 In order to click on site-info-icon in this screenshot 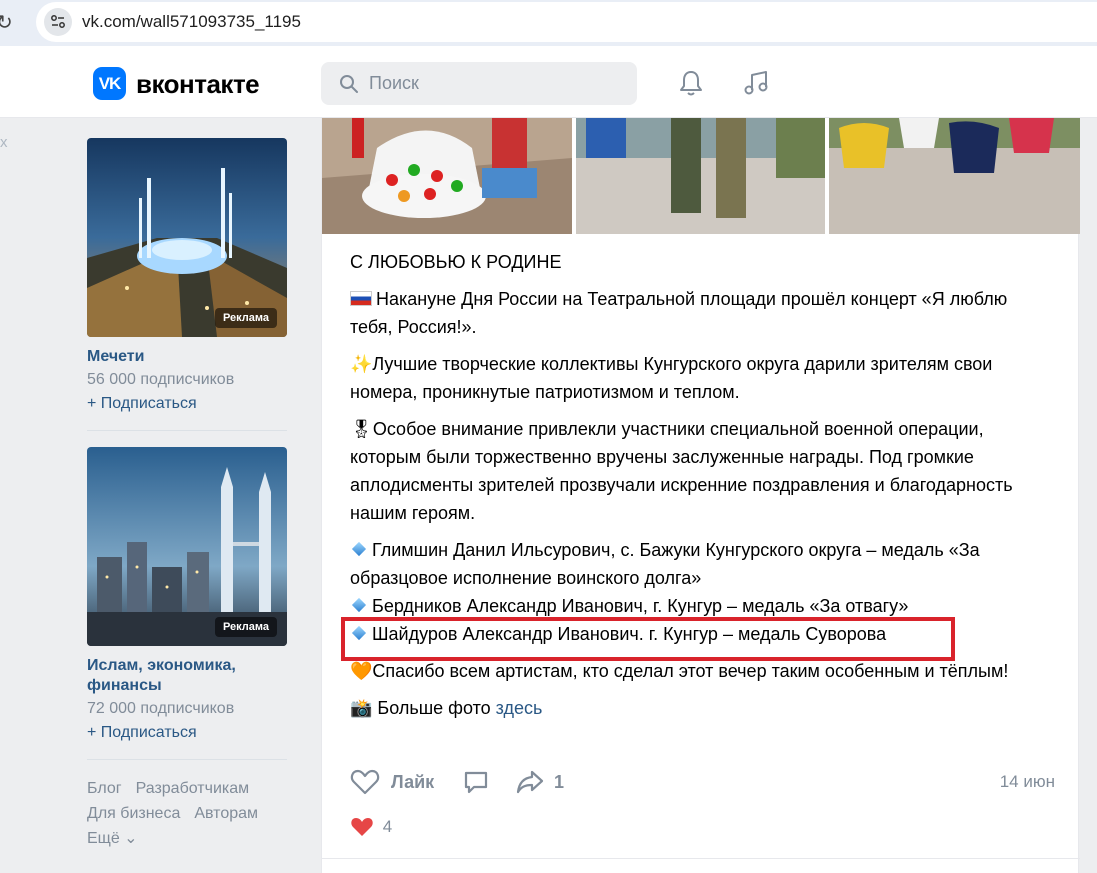, I will do `click(58, 22)`.